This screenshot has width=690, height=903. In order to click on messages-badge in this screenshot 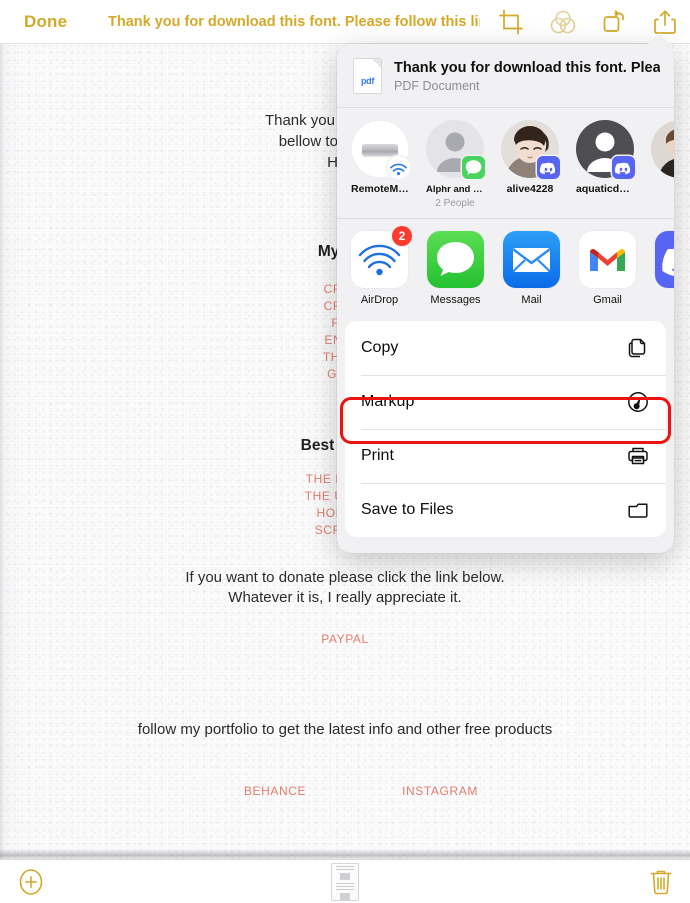, I will do `click(473, 167)`.